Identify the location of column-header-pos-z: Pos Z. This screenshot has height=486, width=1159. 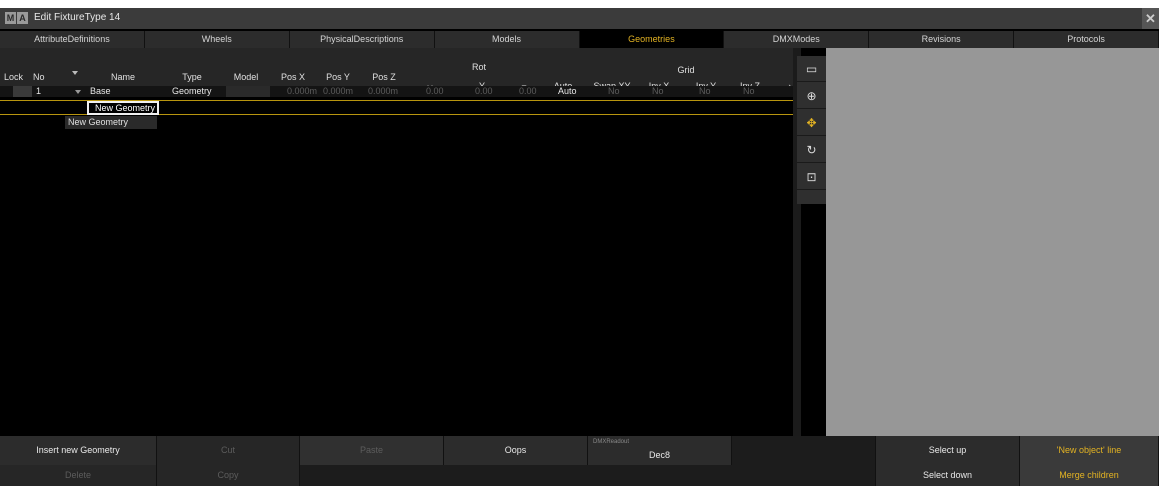
(384, 77).